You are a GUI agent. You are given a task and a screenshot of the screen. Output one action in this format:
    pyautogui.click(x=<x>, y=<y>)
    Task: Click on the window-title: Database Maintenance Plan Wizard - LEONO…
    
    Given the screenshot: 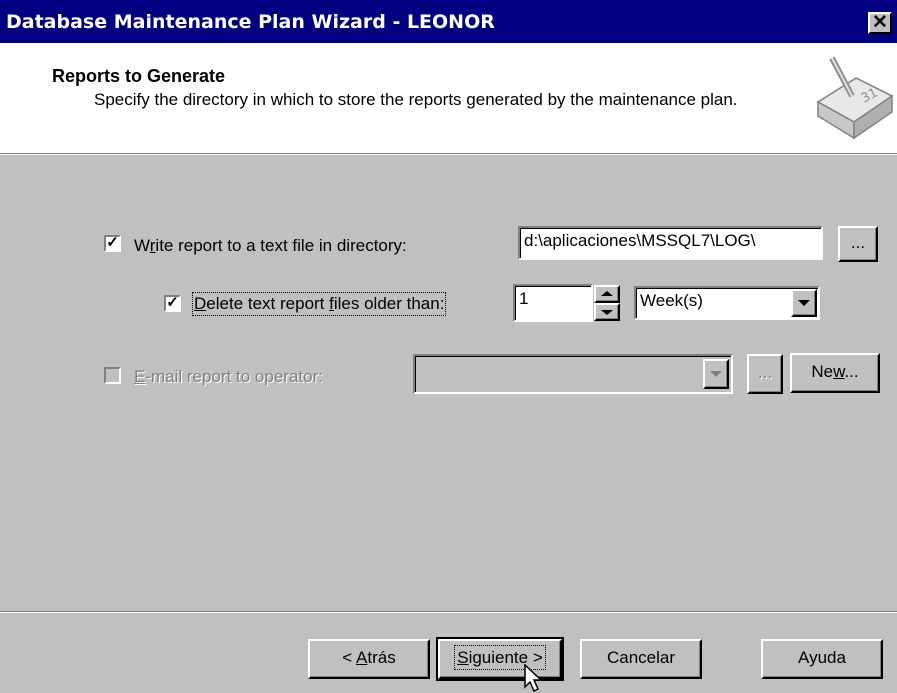 What is the action you would take?
    pyautogui.click(x=250, y=22)
    